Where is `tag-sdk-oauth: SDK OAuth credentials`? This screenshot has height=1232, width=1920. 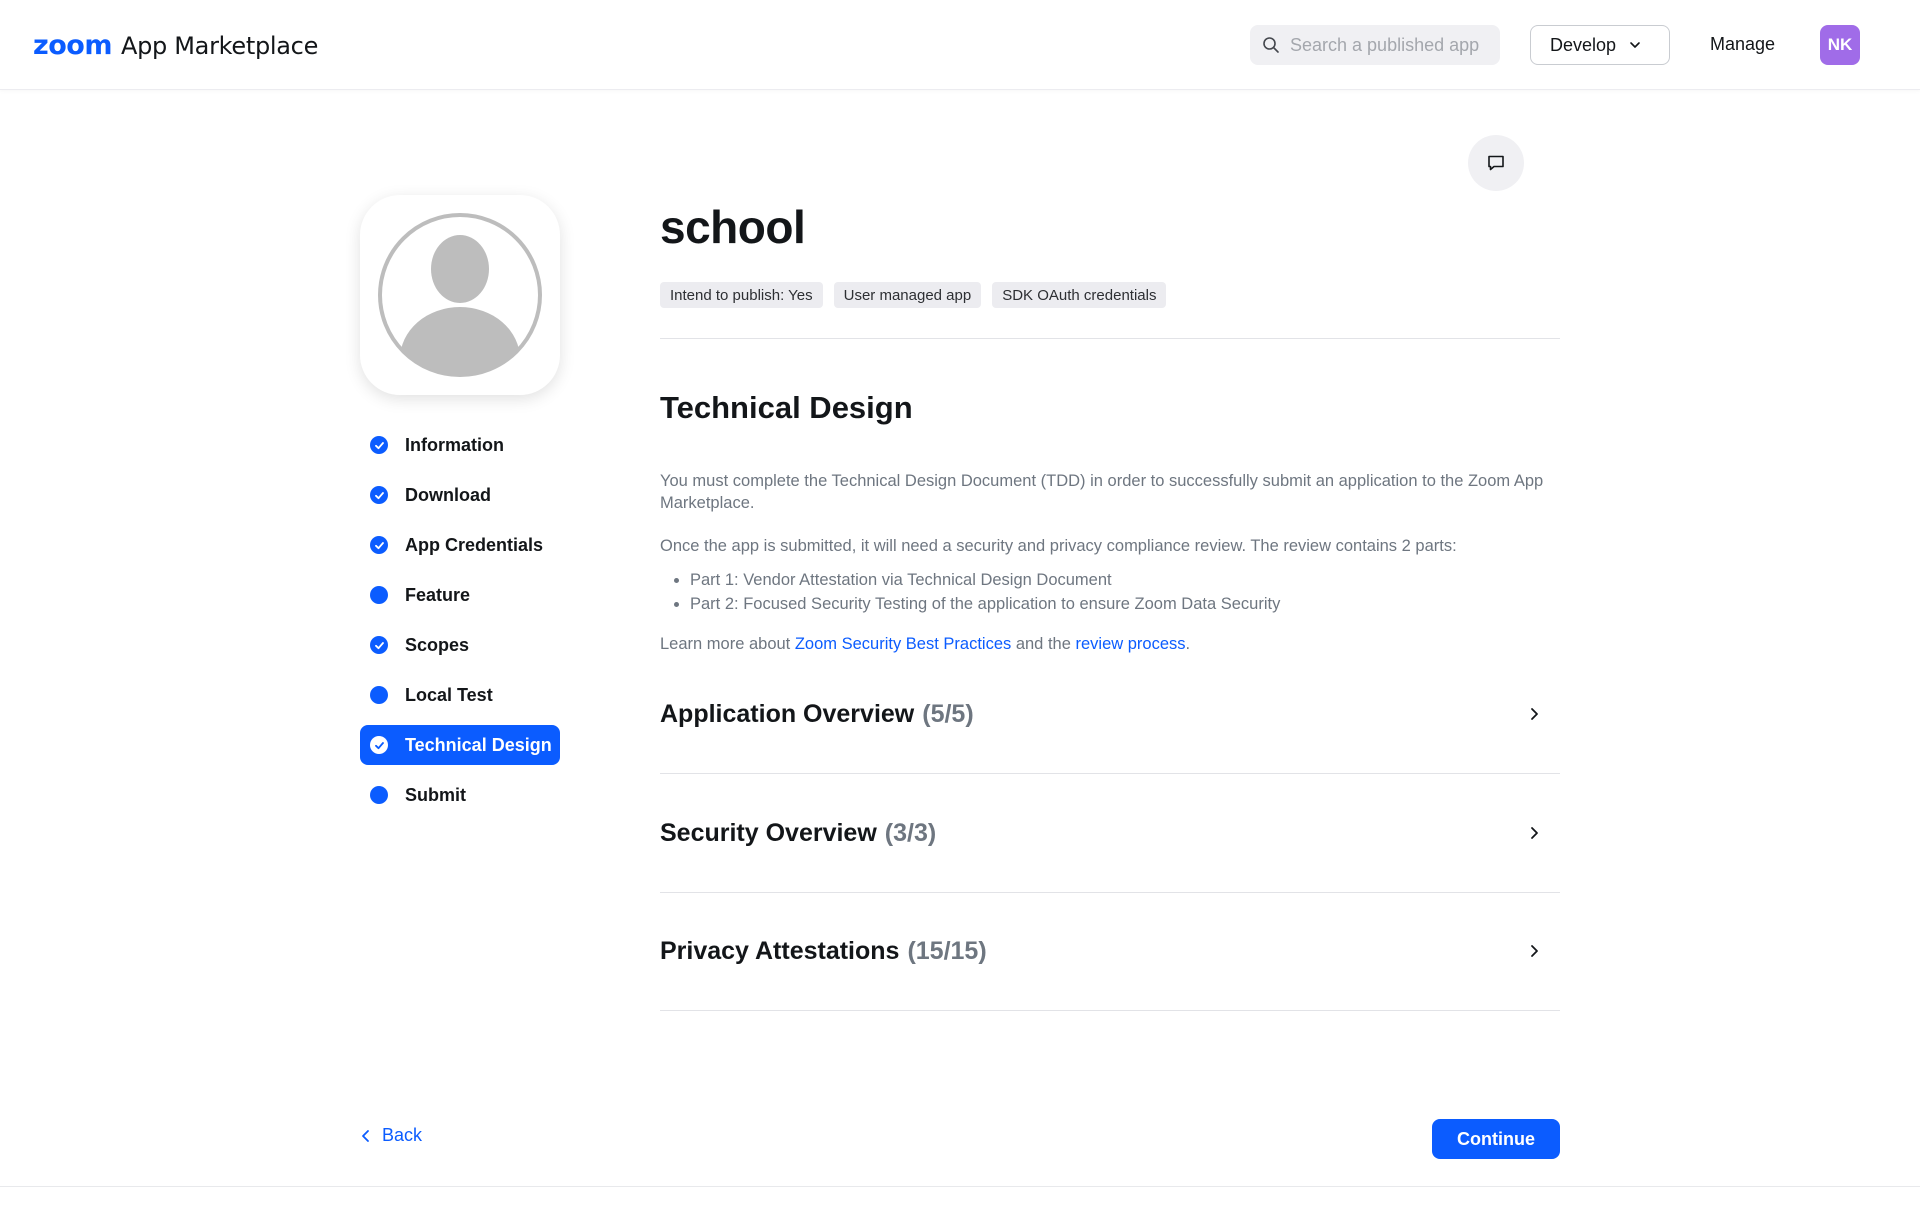
tag-sdk-oauth: SDK OAuth credentials is located at coordinates (1079, 295).